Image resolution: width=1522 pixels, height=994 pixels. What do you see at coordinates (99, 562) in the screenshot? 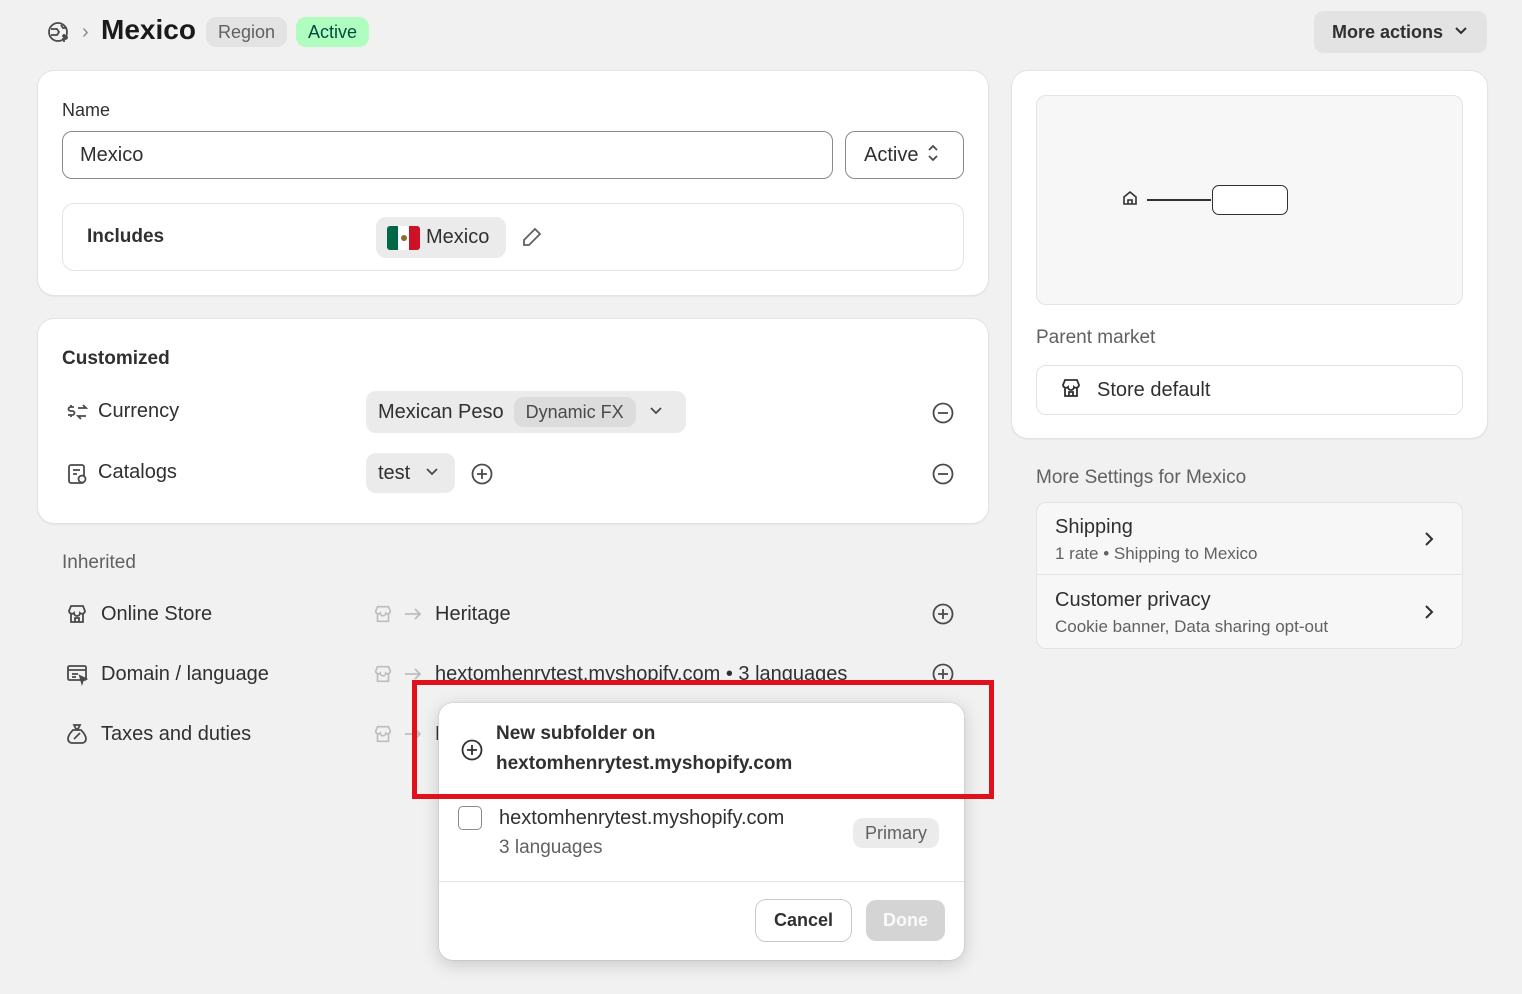
I see `inherited-heading: Inherited` at bounding box center [99, 562].